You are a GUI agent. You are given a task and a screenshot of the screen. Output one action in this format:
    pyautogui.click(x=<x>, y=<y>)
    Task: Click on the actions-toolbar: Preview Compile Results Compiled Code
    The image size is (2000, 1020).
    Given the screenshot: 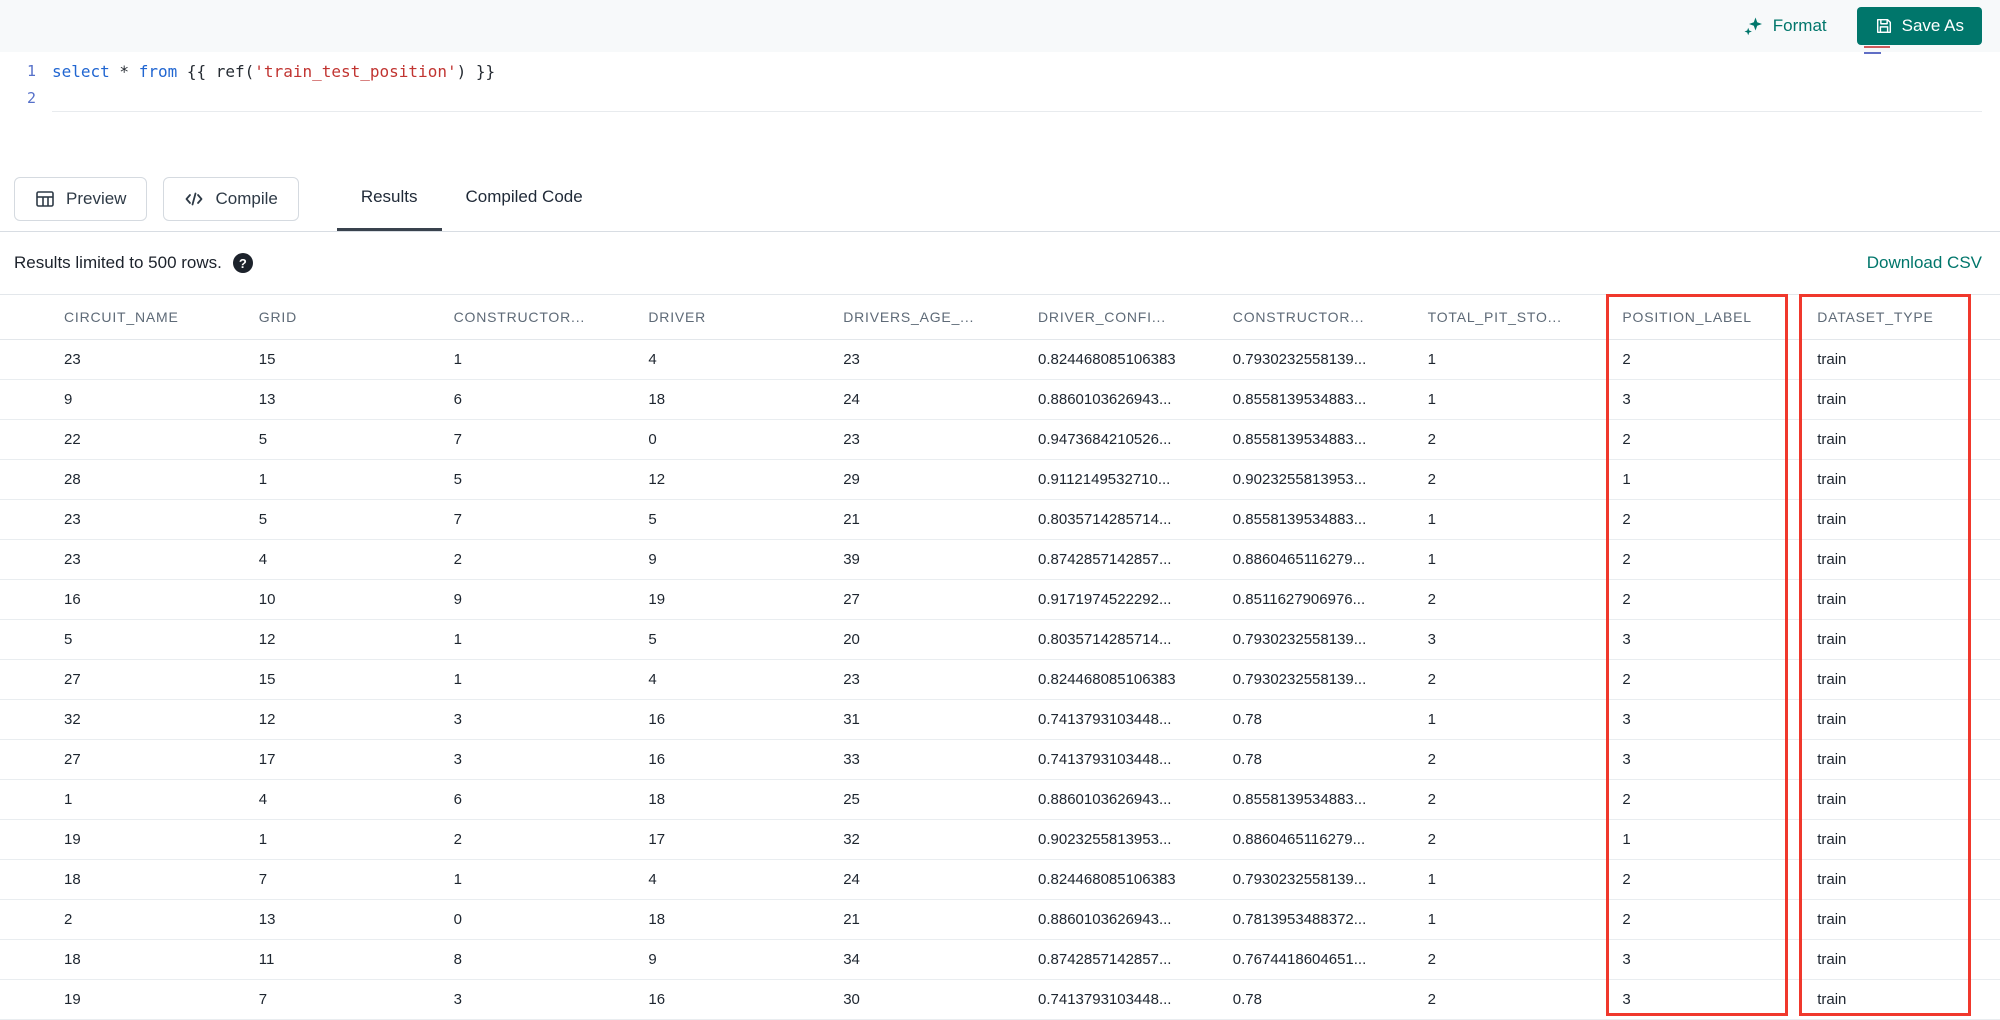 What is the action you would take?
    pyautogui.click(x=1000, y=199)
    